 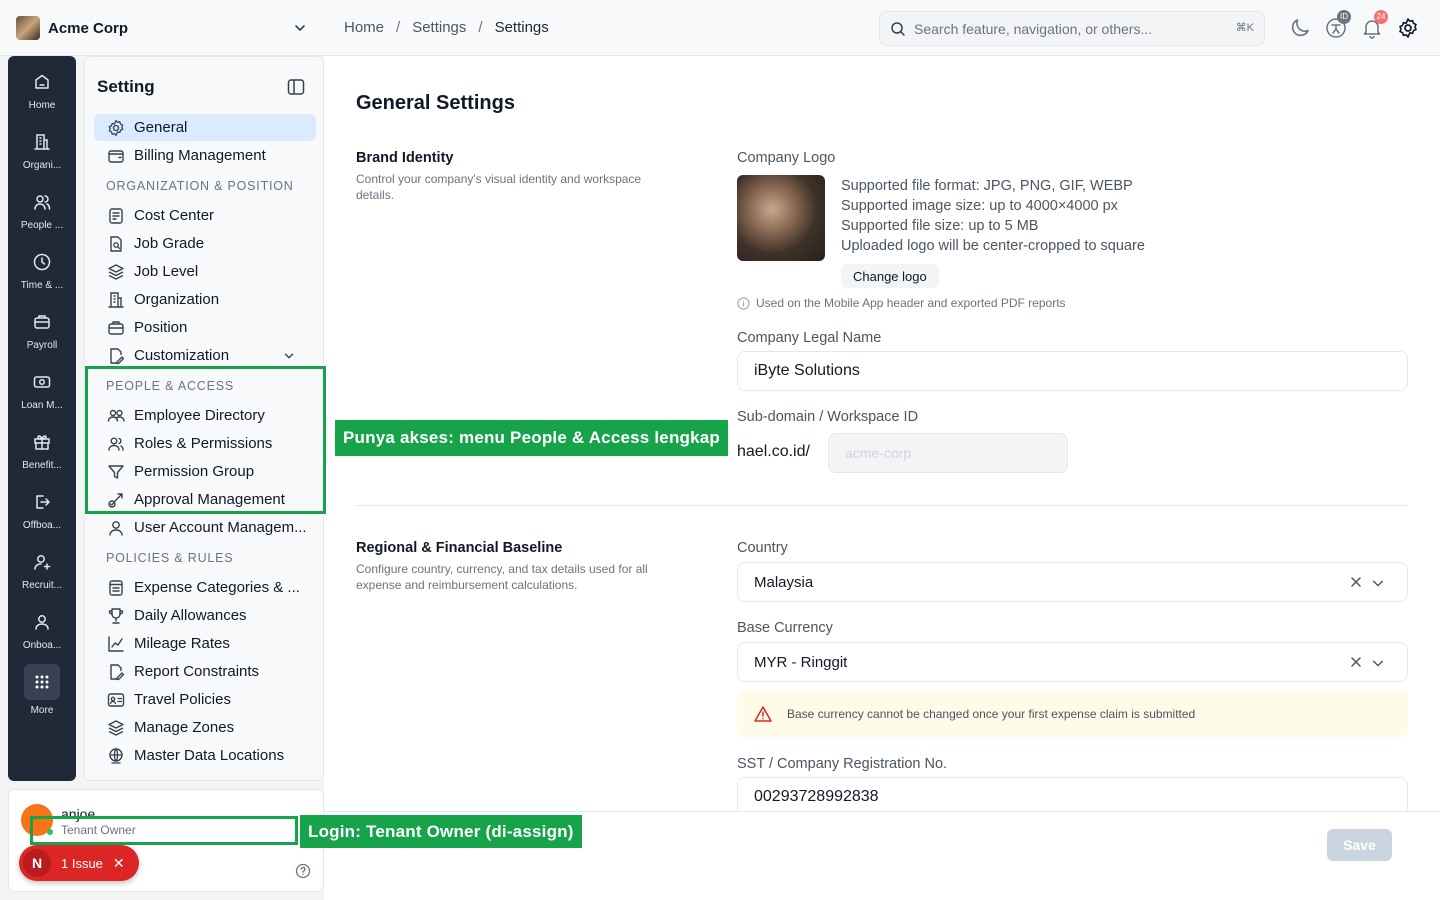 I want to click on grid-icon, so click(x=42, y=682).